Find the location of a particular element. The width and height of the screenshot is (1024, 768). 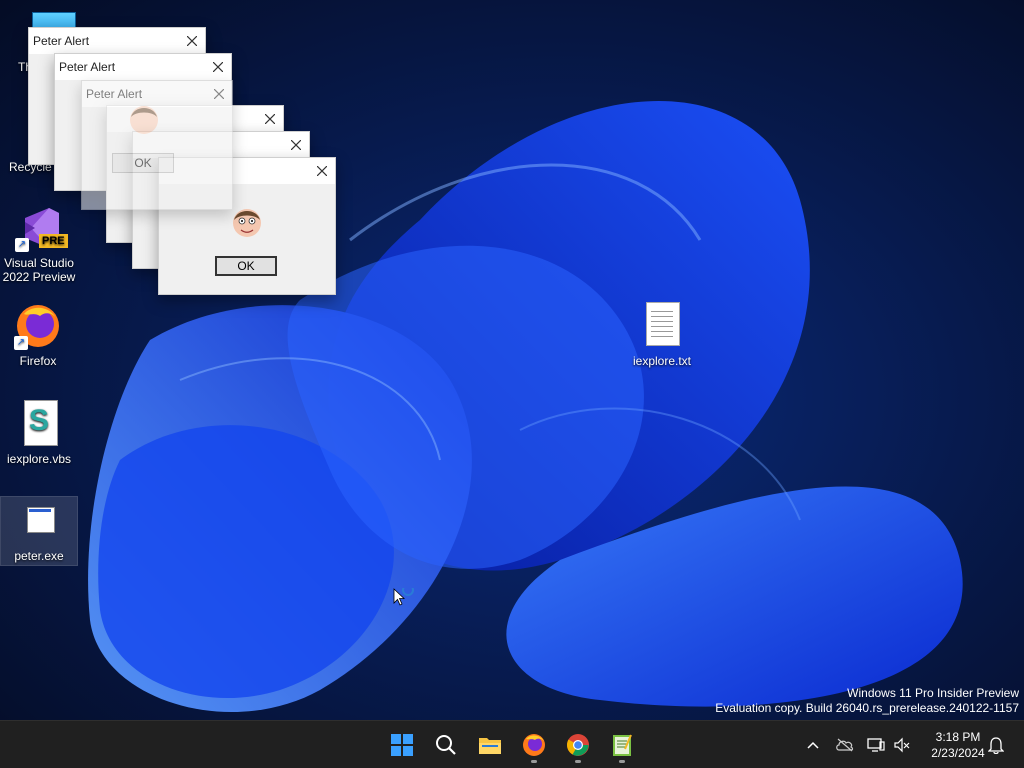

firefox-icon: ↗ is located at coordinates (38, 326).